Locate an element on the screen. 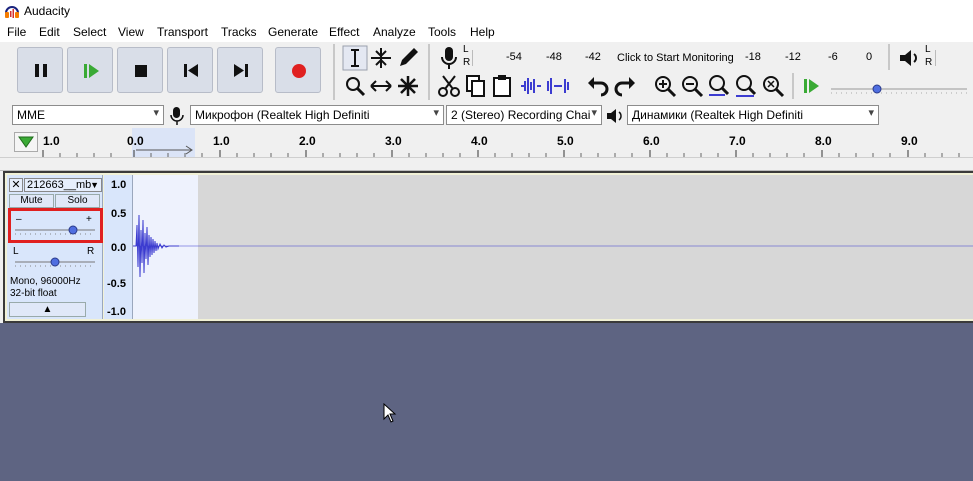  close-track-button: ✕ is located at coordinates (16, 185).